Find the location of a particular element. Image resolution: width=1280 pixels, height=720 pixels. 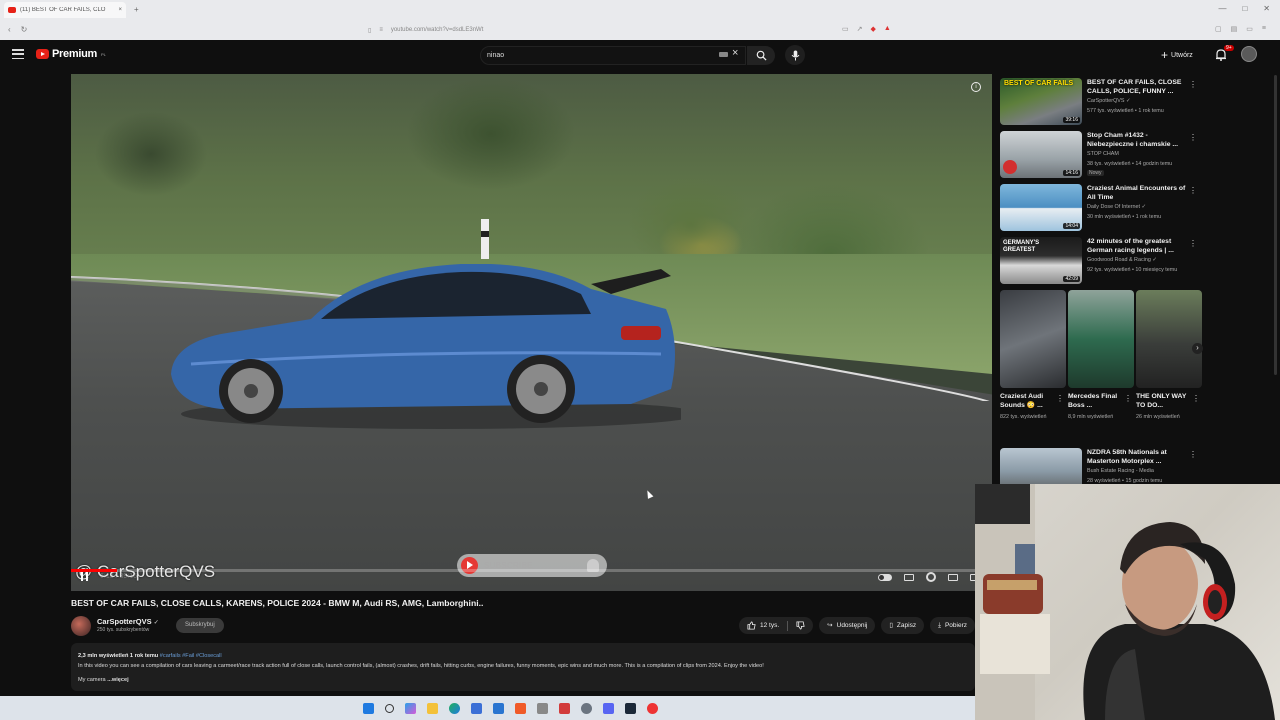

plus-icon: + is located at coordinates (1165, 55).